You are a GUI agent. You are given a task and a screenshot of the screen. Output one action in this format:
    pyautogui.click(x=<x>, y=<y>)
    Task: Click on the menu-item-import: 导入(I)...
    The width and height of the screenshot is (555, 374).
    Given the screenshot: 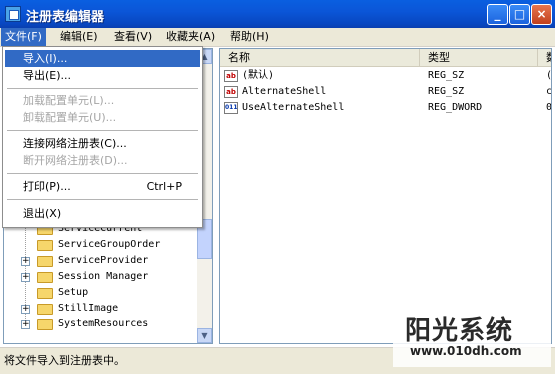 What is the action you would take?
    pyautogui.click(x=102, y=58)
    